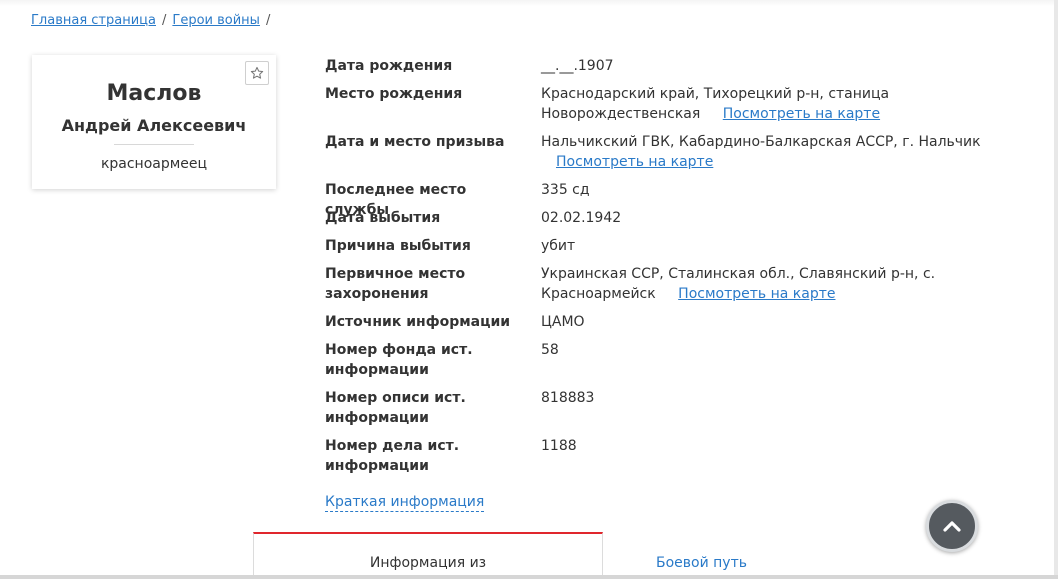  What do you see at coordinates (565, 190) in the screenshot?
I see `detail-value: 335 сд` at bounding box center [565, 190].